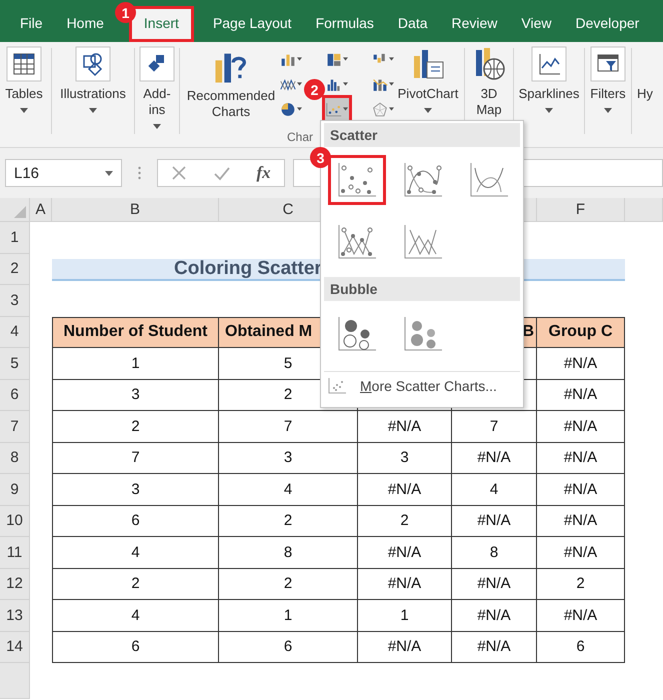  What do you see at coordinates (231, 83) in the screenshot?
I see `ribbon-button: Recommended Charts` at bounding box center [231, 83].